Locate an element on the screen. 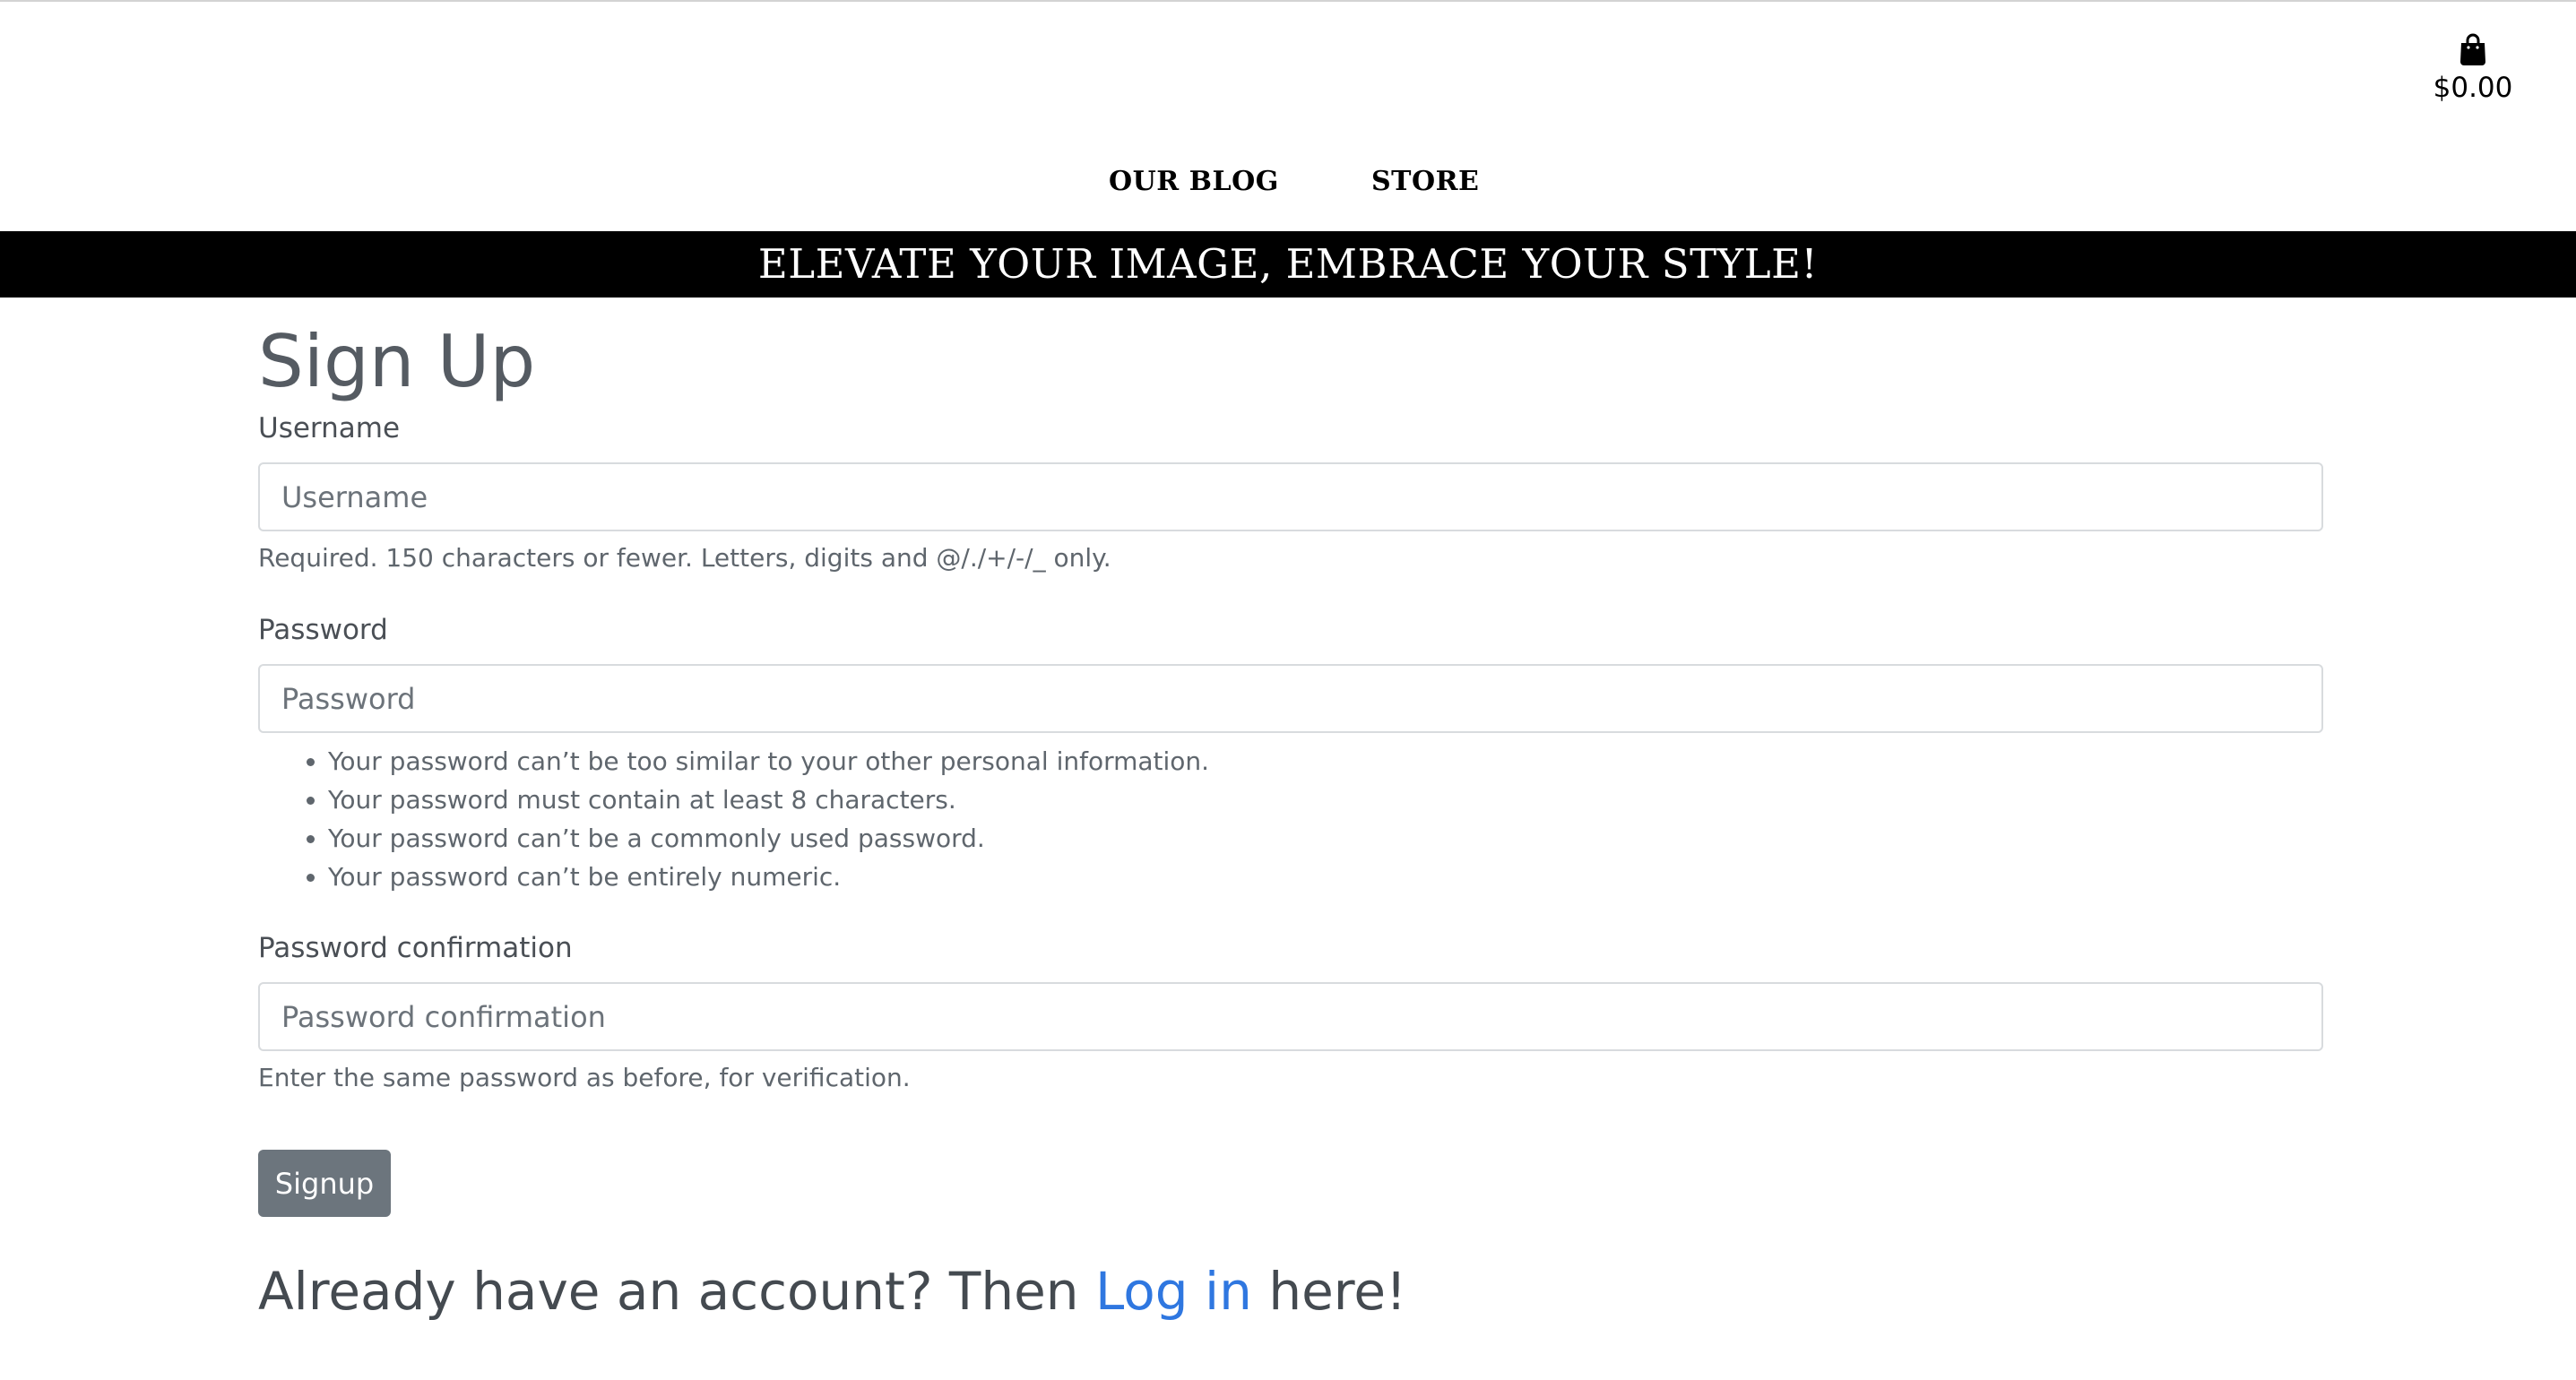 Image resolution: width=2576 pixels, height=1380 pixels. password-rule: Your password can’t be entirely numeric. is located at coordinates (1315, 877).